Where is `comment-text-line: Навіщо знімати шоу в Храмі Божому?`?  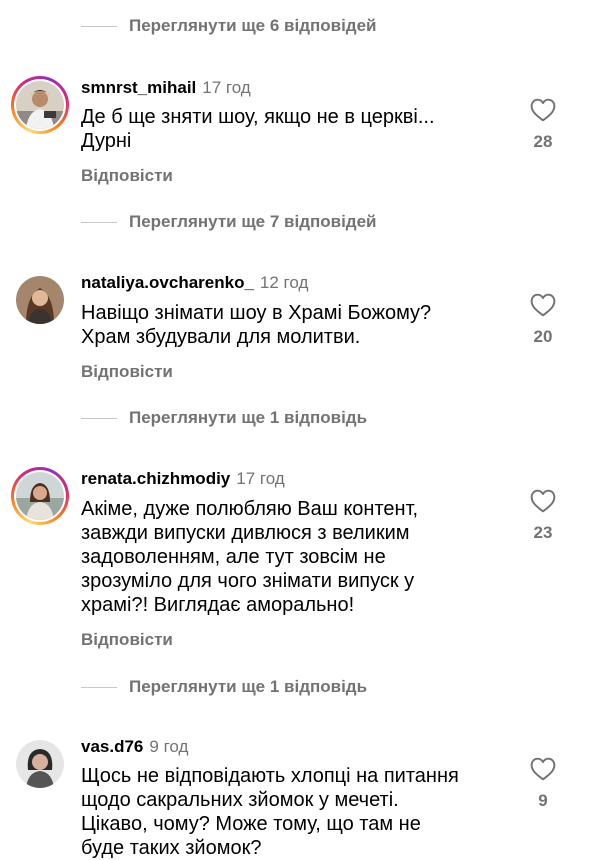
comment-text-line: Навіщо знімати шоу в Храмі Божому? is located at coordinates (256, 313).